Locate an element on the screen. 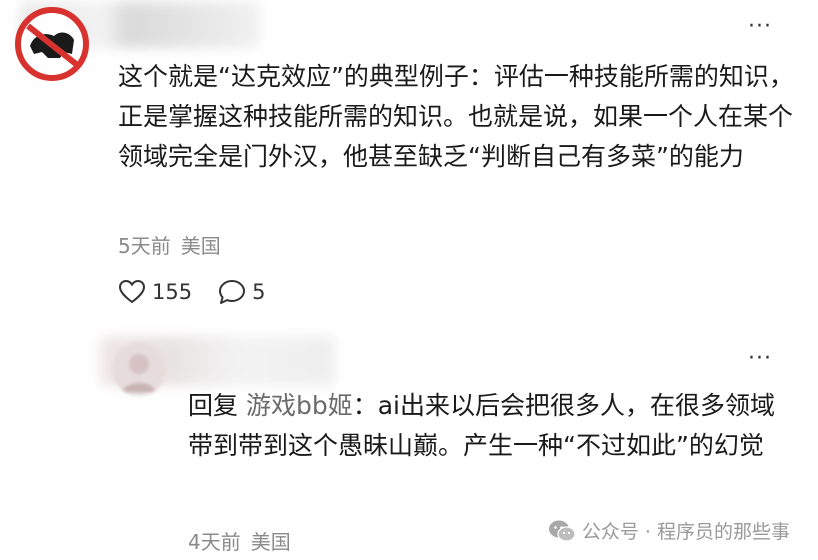 Image resolution: width=818 pixels, height=560 pixels. like-button: 155 is located at coordinates (155, 292).